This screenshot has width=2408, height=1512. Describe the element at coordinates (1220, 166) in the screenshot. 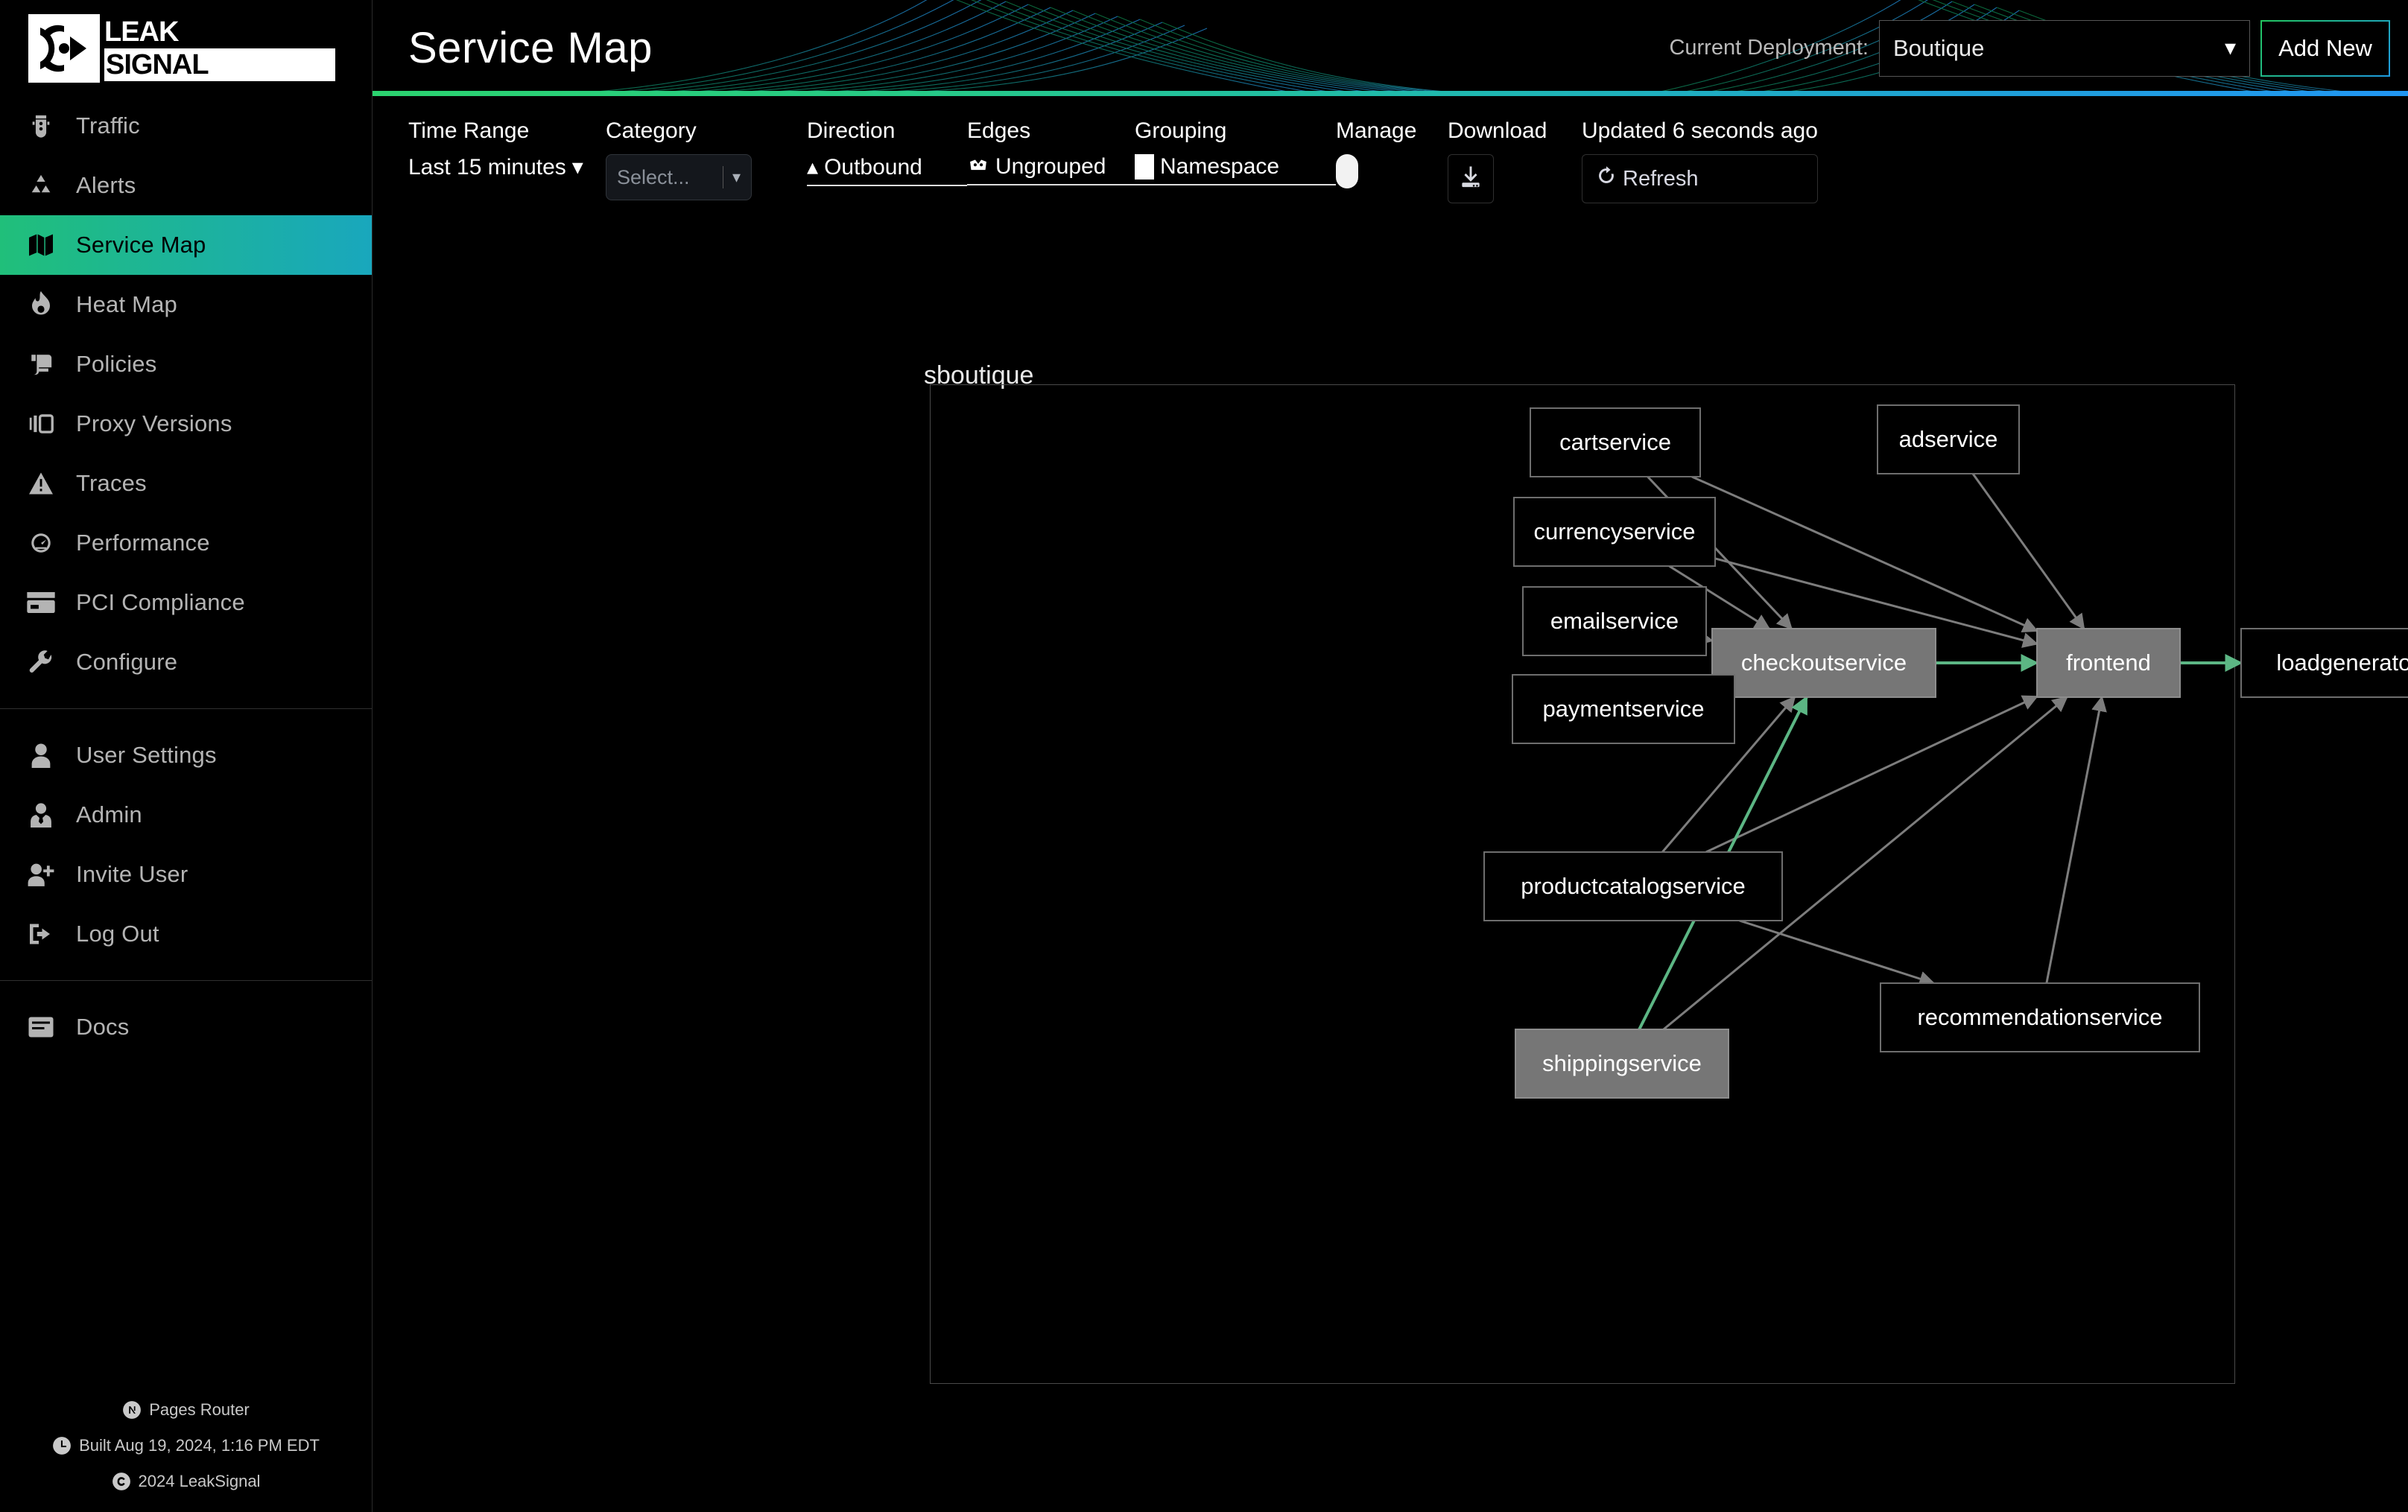

I see `grouping-value: Namespace` at that location.